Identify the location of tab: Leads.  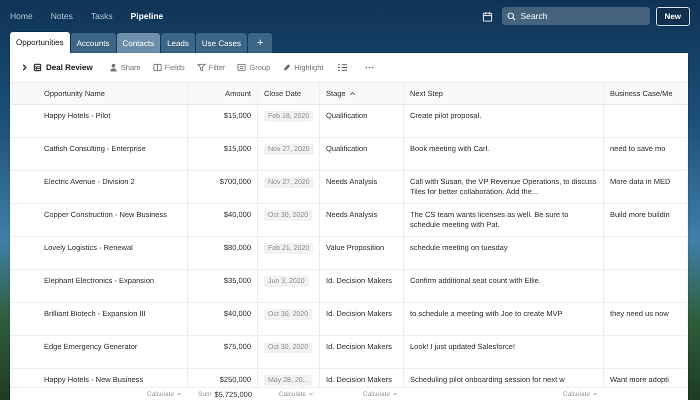
(178, 43).